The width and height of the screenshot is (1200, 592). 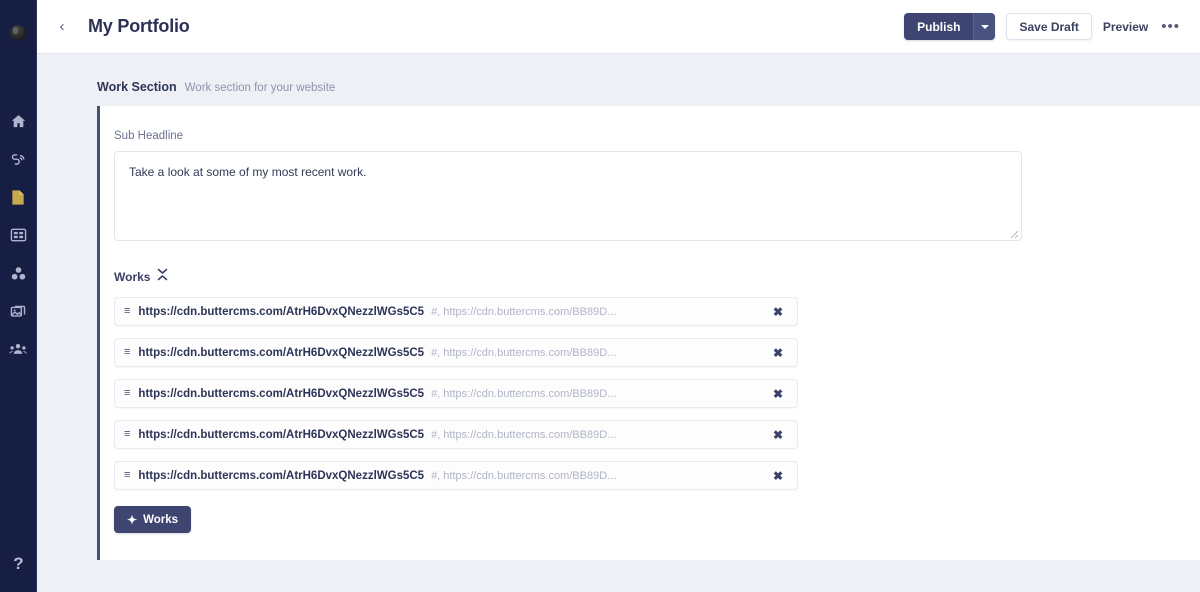 I want to click on save-draft-button: Save Draft, so click(x=1049, y=26).